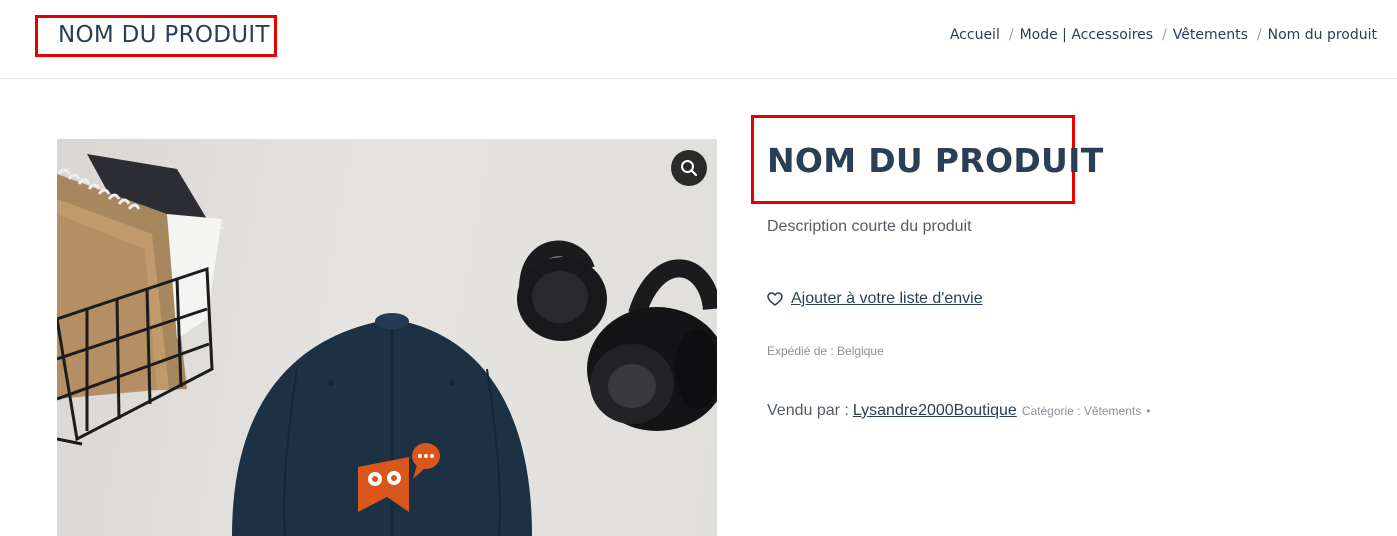  What do you see at coordinates (869, 226) in the screenshot?
I see `product-short-description: Description courte du produit` at bounding box center [869, 226].